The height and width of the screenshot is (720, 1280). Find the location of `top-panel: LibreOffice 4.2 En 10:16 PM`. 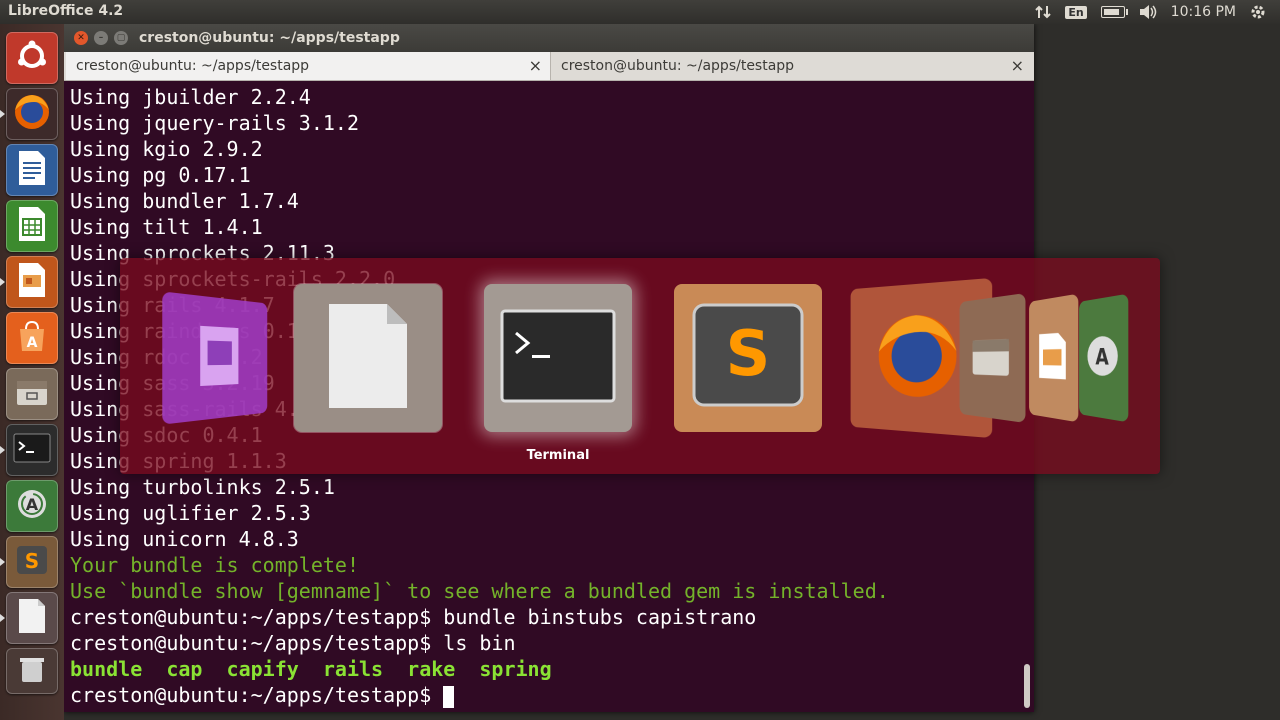

top-panel: LibreOffice 4.2 En 10:16 PM is located at coordinates (640, 12).